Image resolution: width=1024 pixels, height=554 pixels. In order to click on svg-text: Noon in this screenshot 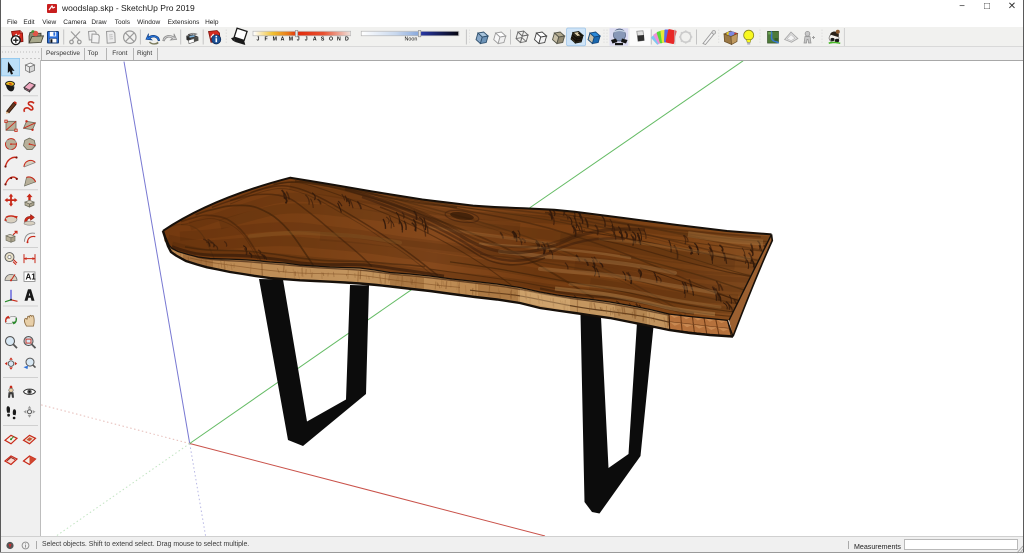, I will do `click(411, 40)`.